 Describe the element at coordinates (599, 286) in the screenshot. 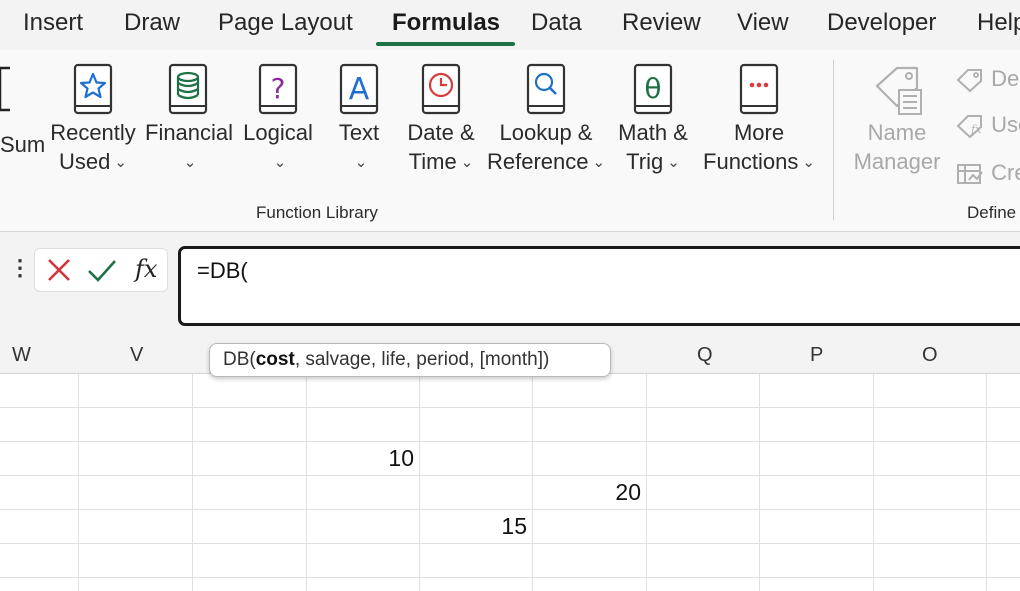

I see `formula-input: =DB(` at that location.